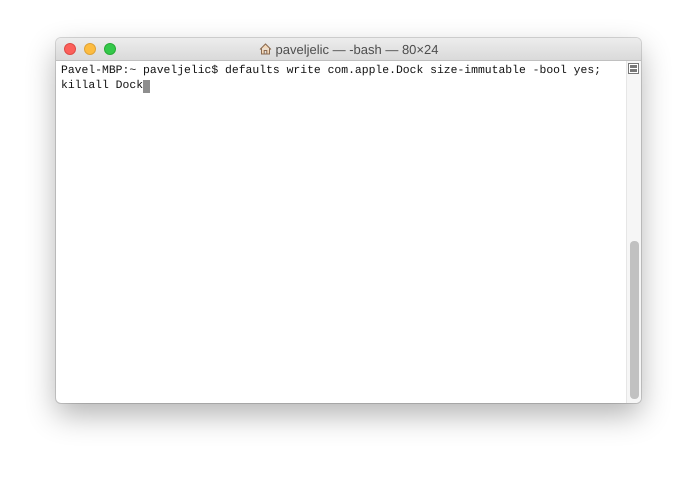  Describe the element at coordinates (634, 320) in the screenshot. I see `scrollbar-thumb` at that location.